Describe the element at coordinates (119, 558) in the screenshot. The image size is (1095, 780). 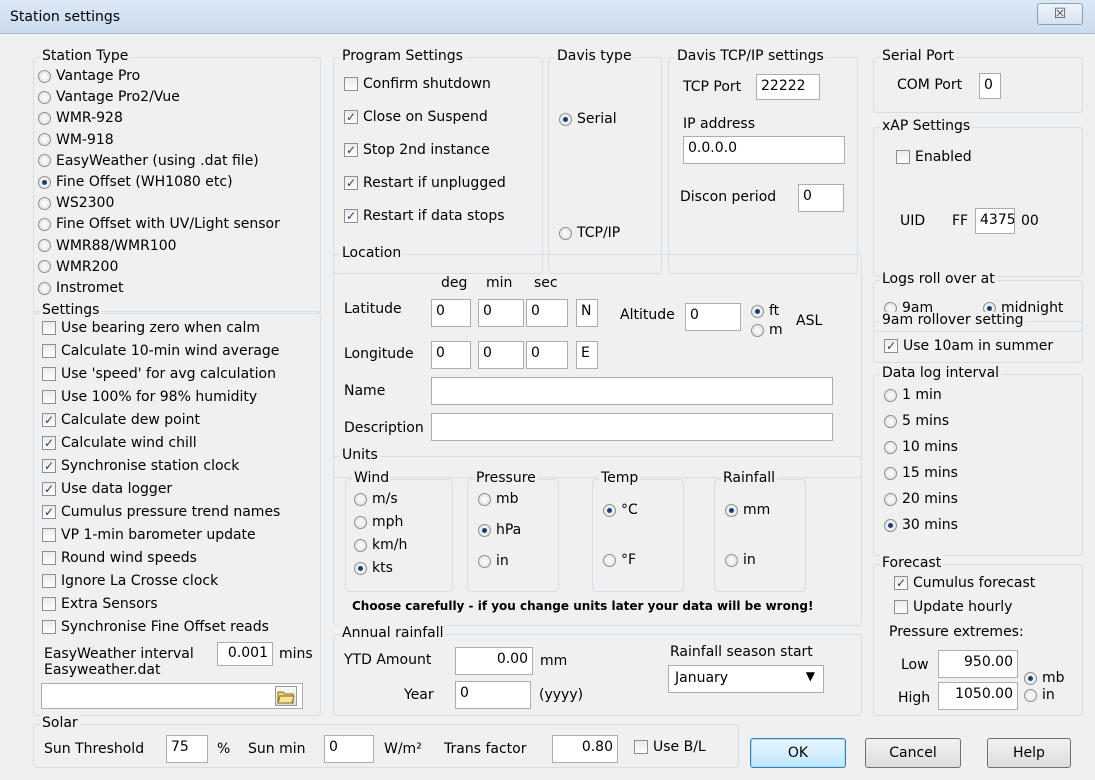
I see `settings-checkbox-round-wind-speeds: Round wind speeds` at that location.